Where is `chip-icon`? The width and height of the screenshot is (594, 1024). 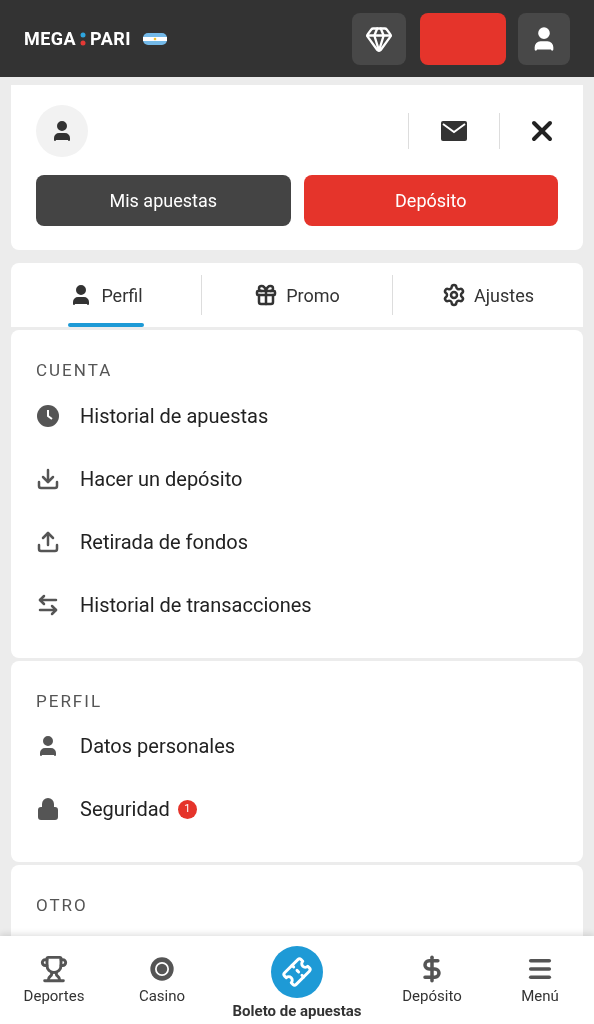 chip-icon is located at coordinates (162, 968).